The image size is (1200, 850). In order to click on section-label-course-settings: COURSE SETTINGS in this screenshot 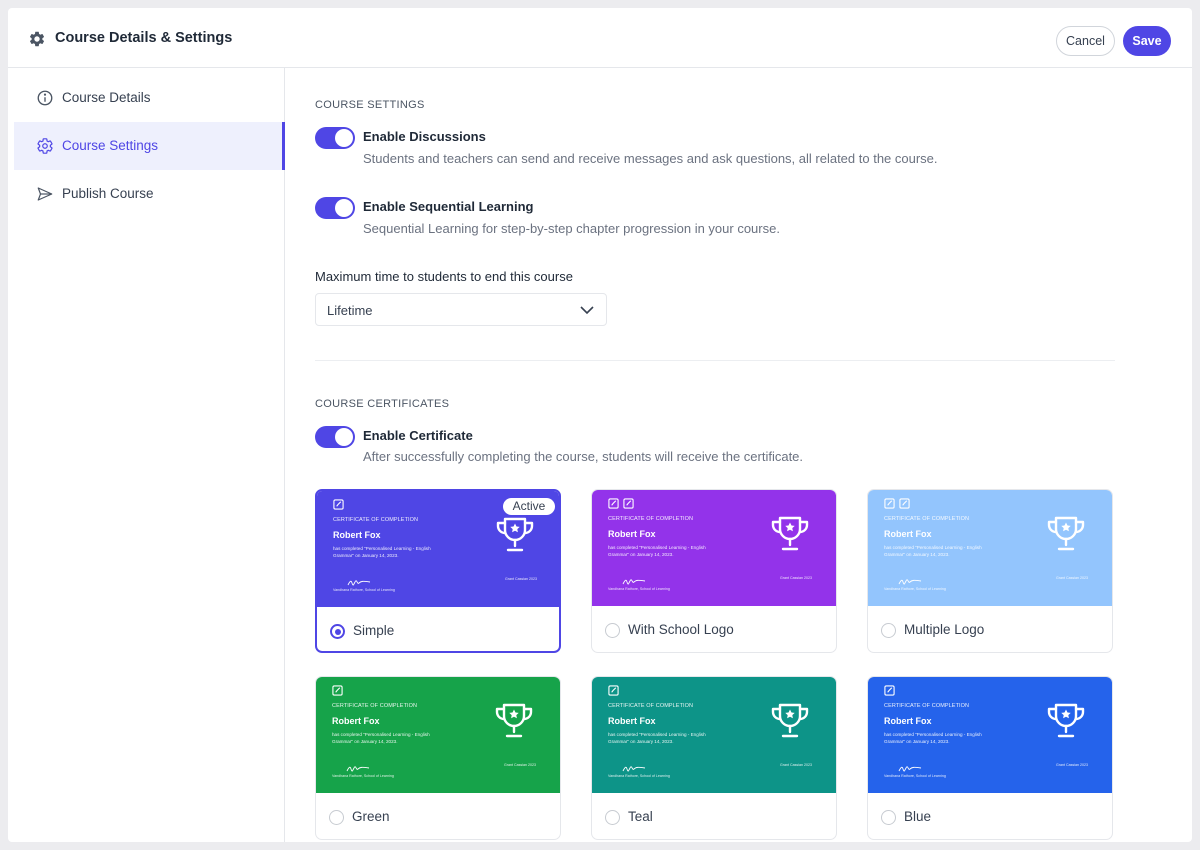, I will do `click(370, 105)`.